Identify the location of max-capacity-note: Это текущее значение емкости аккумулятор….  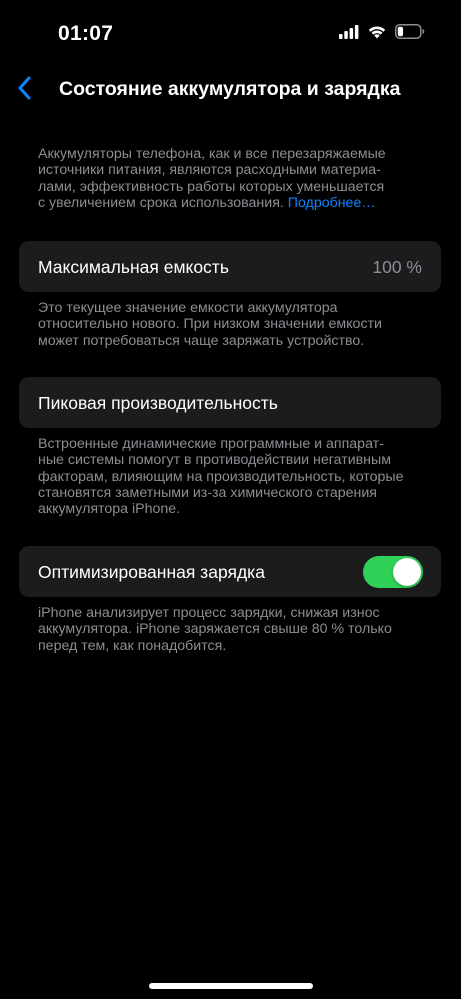
(210, 324).